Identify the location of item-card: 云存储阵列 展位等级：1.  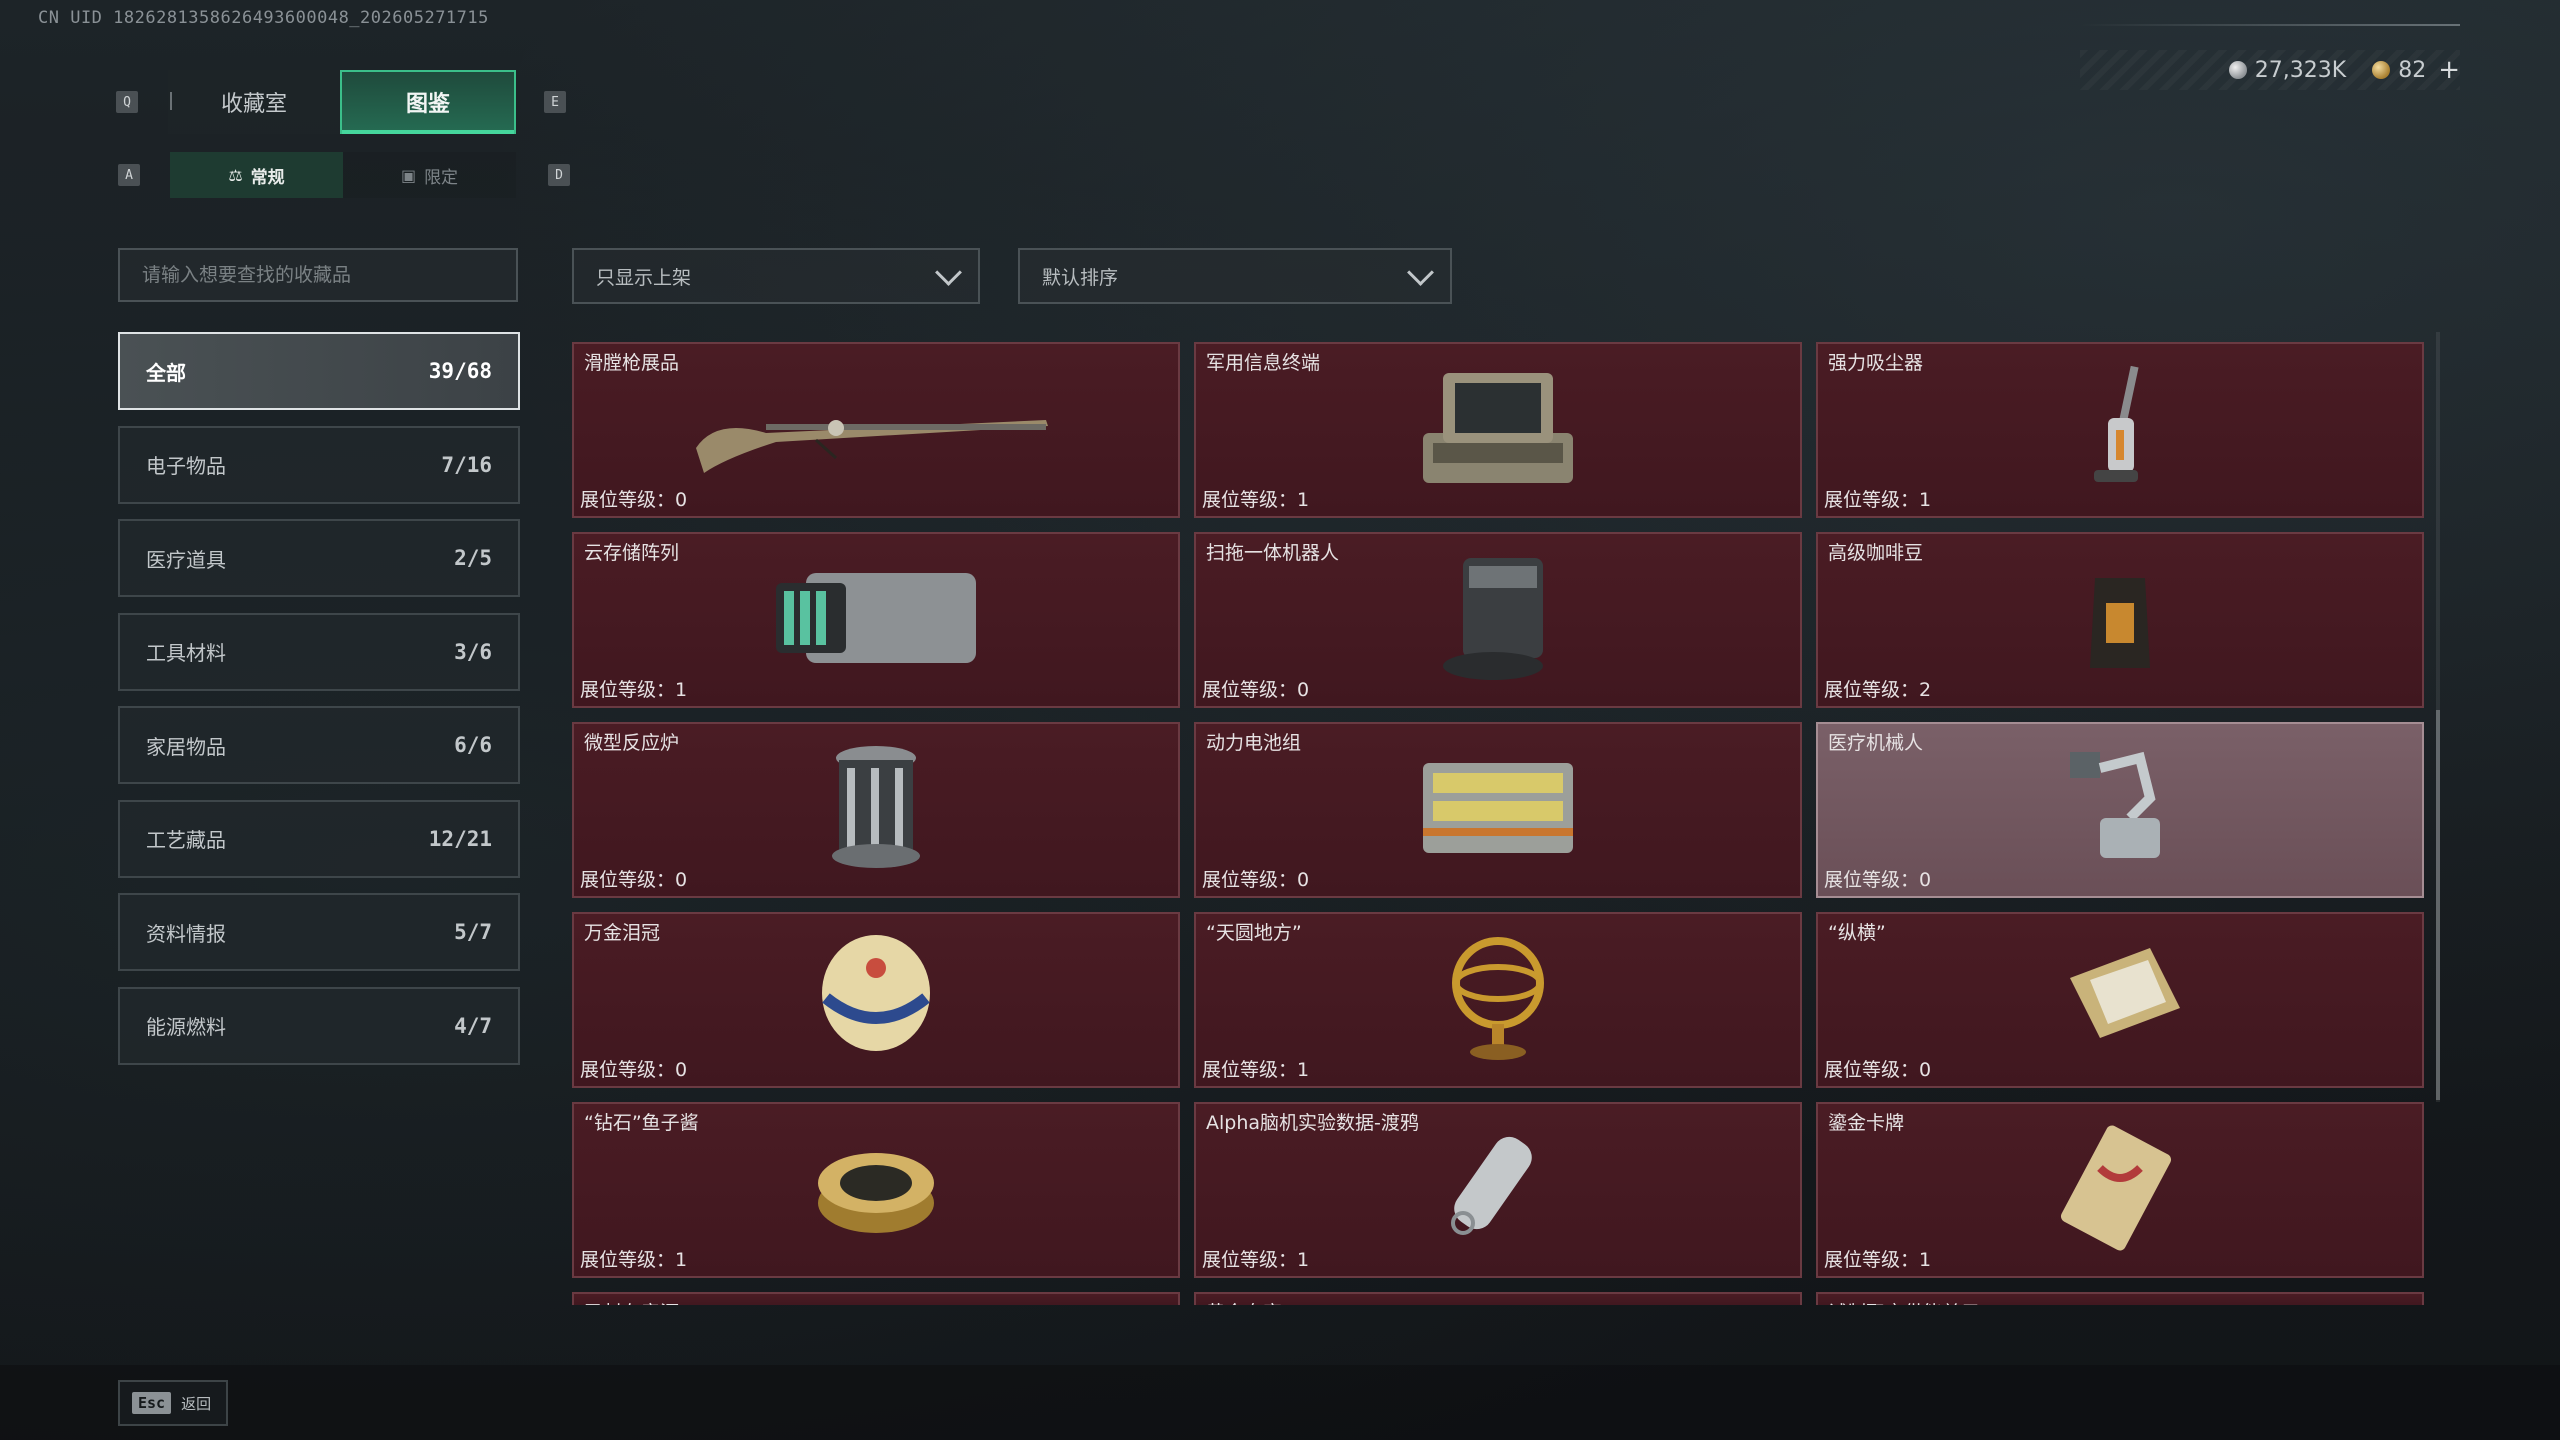
(876, 620).